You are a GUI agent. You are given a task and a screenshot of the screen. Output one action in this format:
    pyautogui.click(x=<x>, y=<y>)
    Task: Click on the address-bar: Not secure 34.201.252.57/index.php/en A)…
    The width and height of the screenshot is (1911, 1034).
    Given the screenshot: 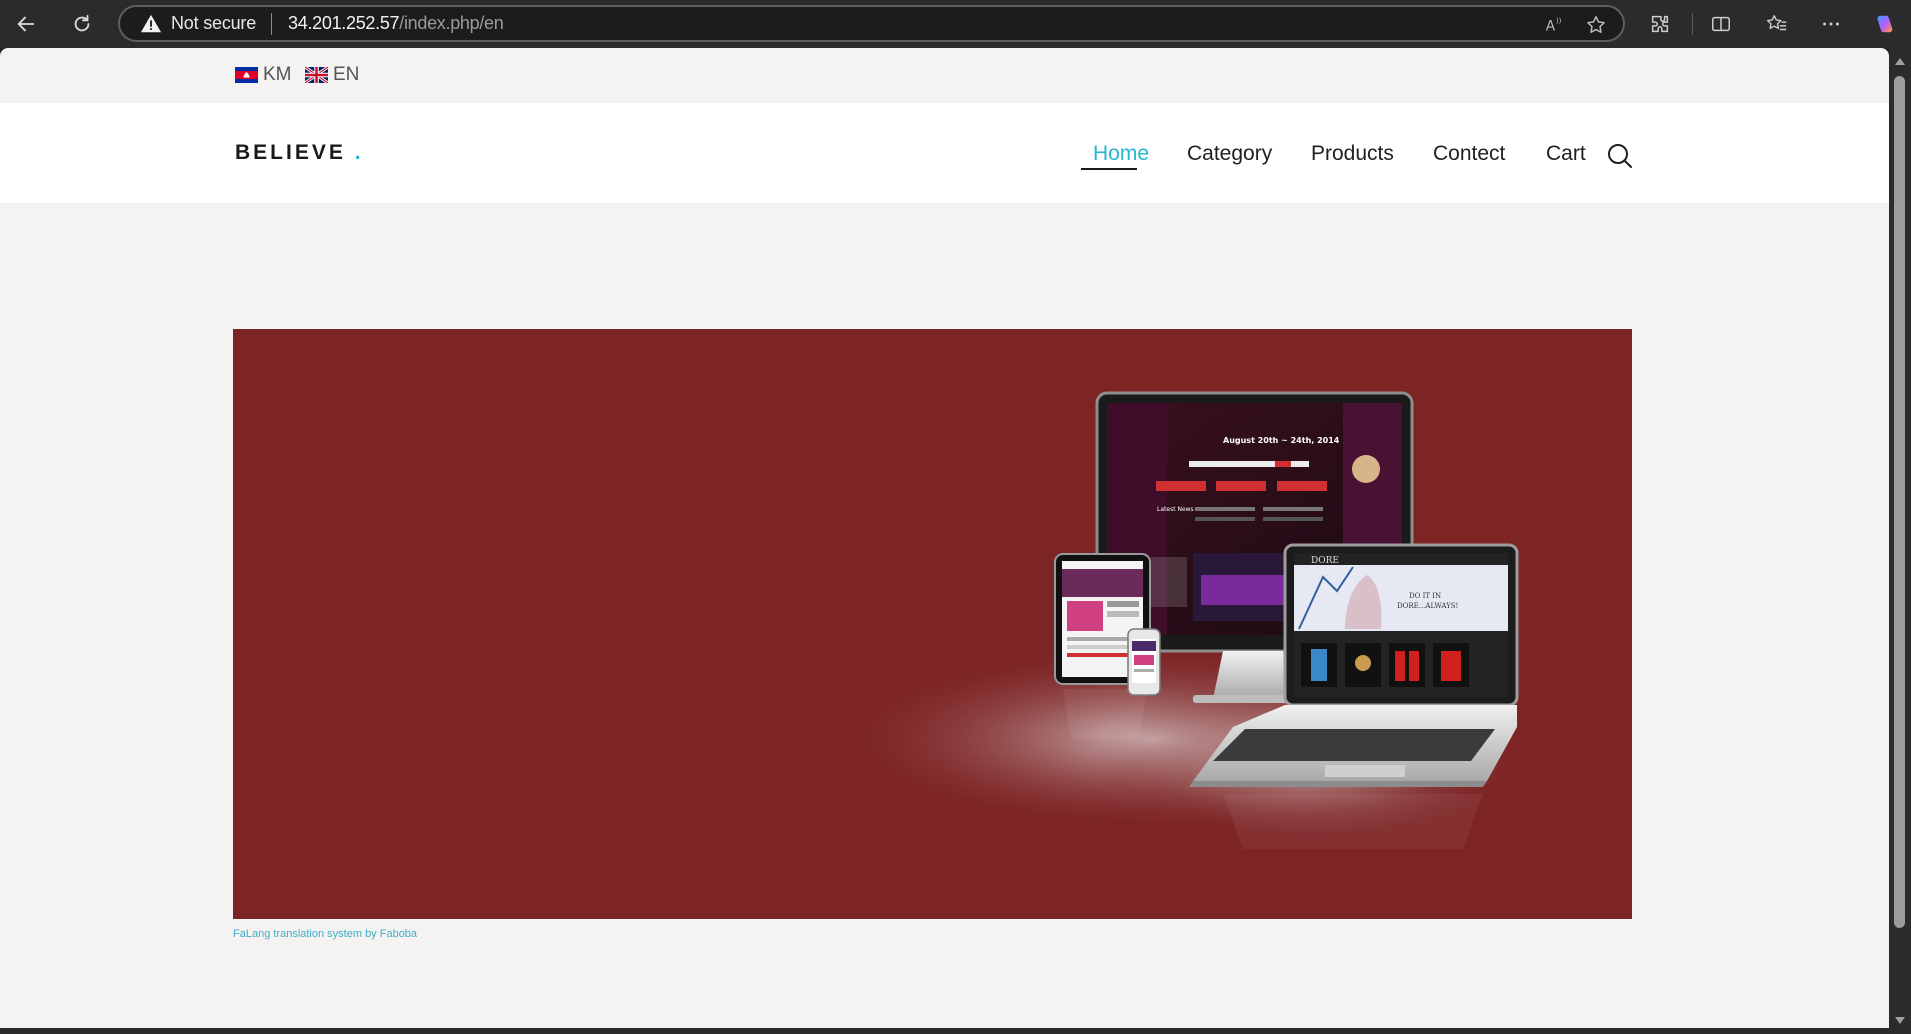 What is the action you would take?
    pyautogui.click(x=871, y=23)
    